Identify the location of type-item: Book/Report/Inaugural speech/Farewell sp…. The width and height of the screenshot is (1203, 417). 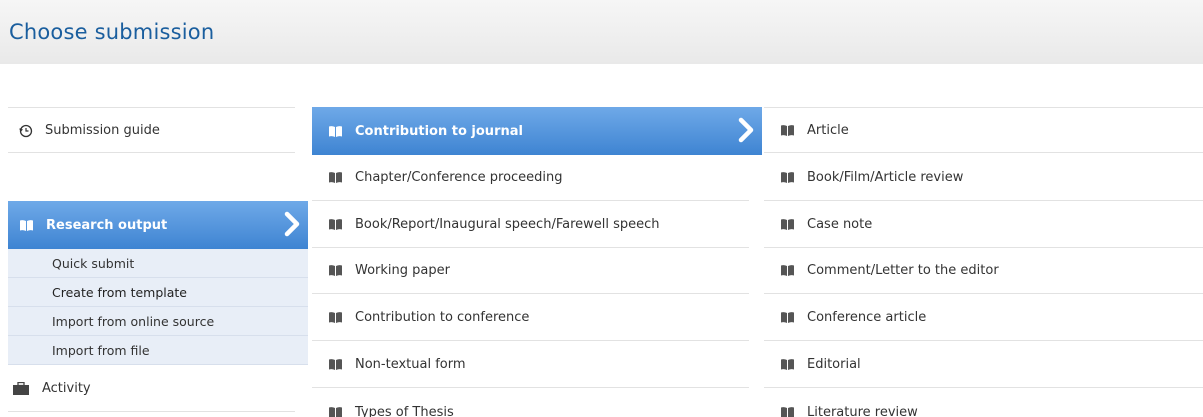
(530, 225).